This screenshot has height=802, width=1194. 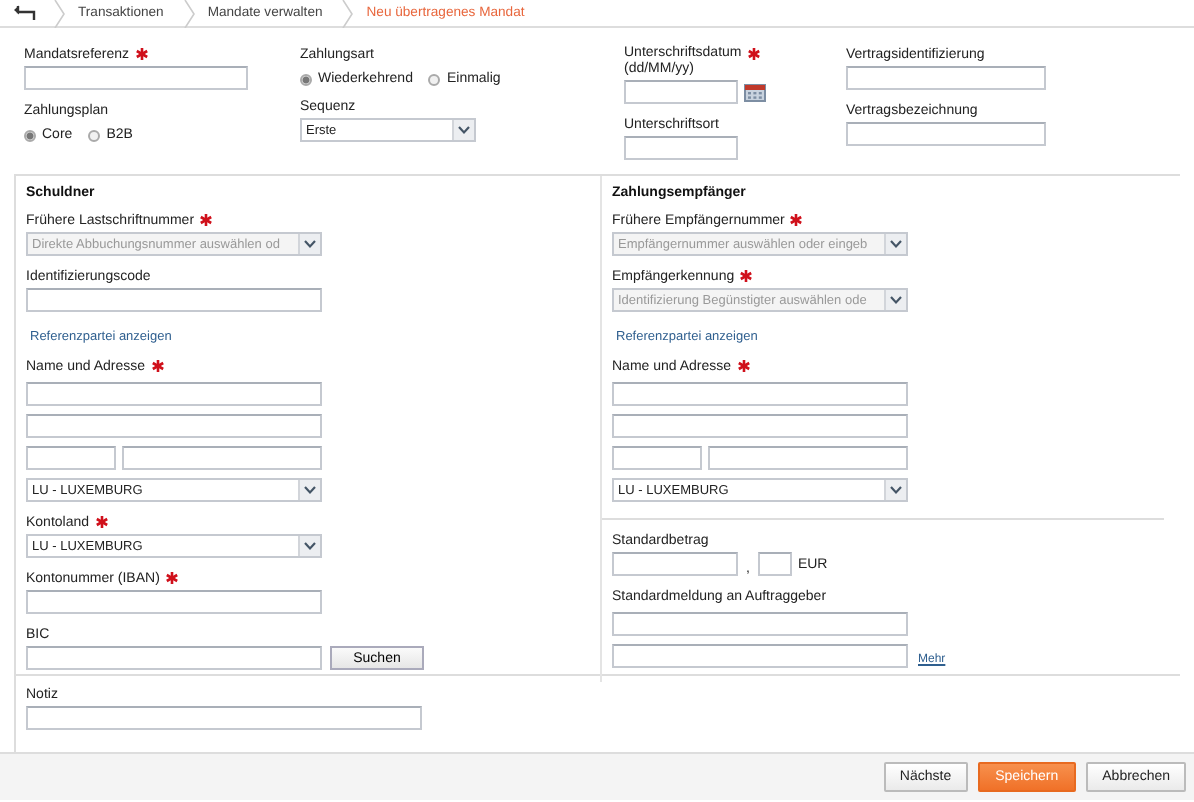 What do you see at coordinates (26, 13) in the screenshot?
I see `back-arrow-icon` at bounding box center [26, 13].